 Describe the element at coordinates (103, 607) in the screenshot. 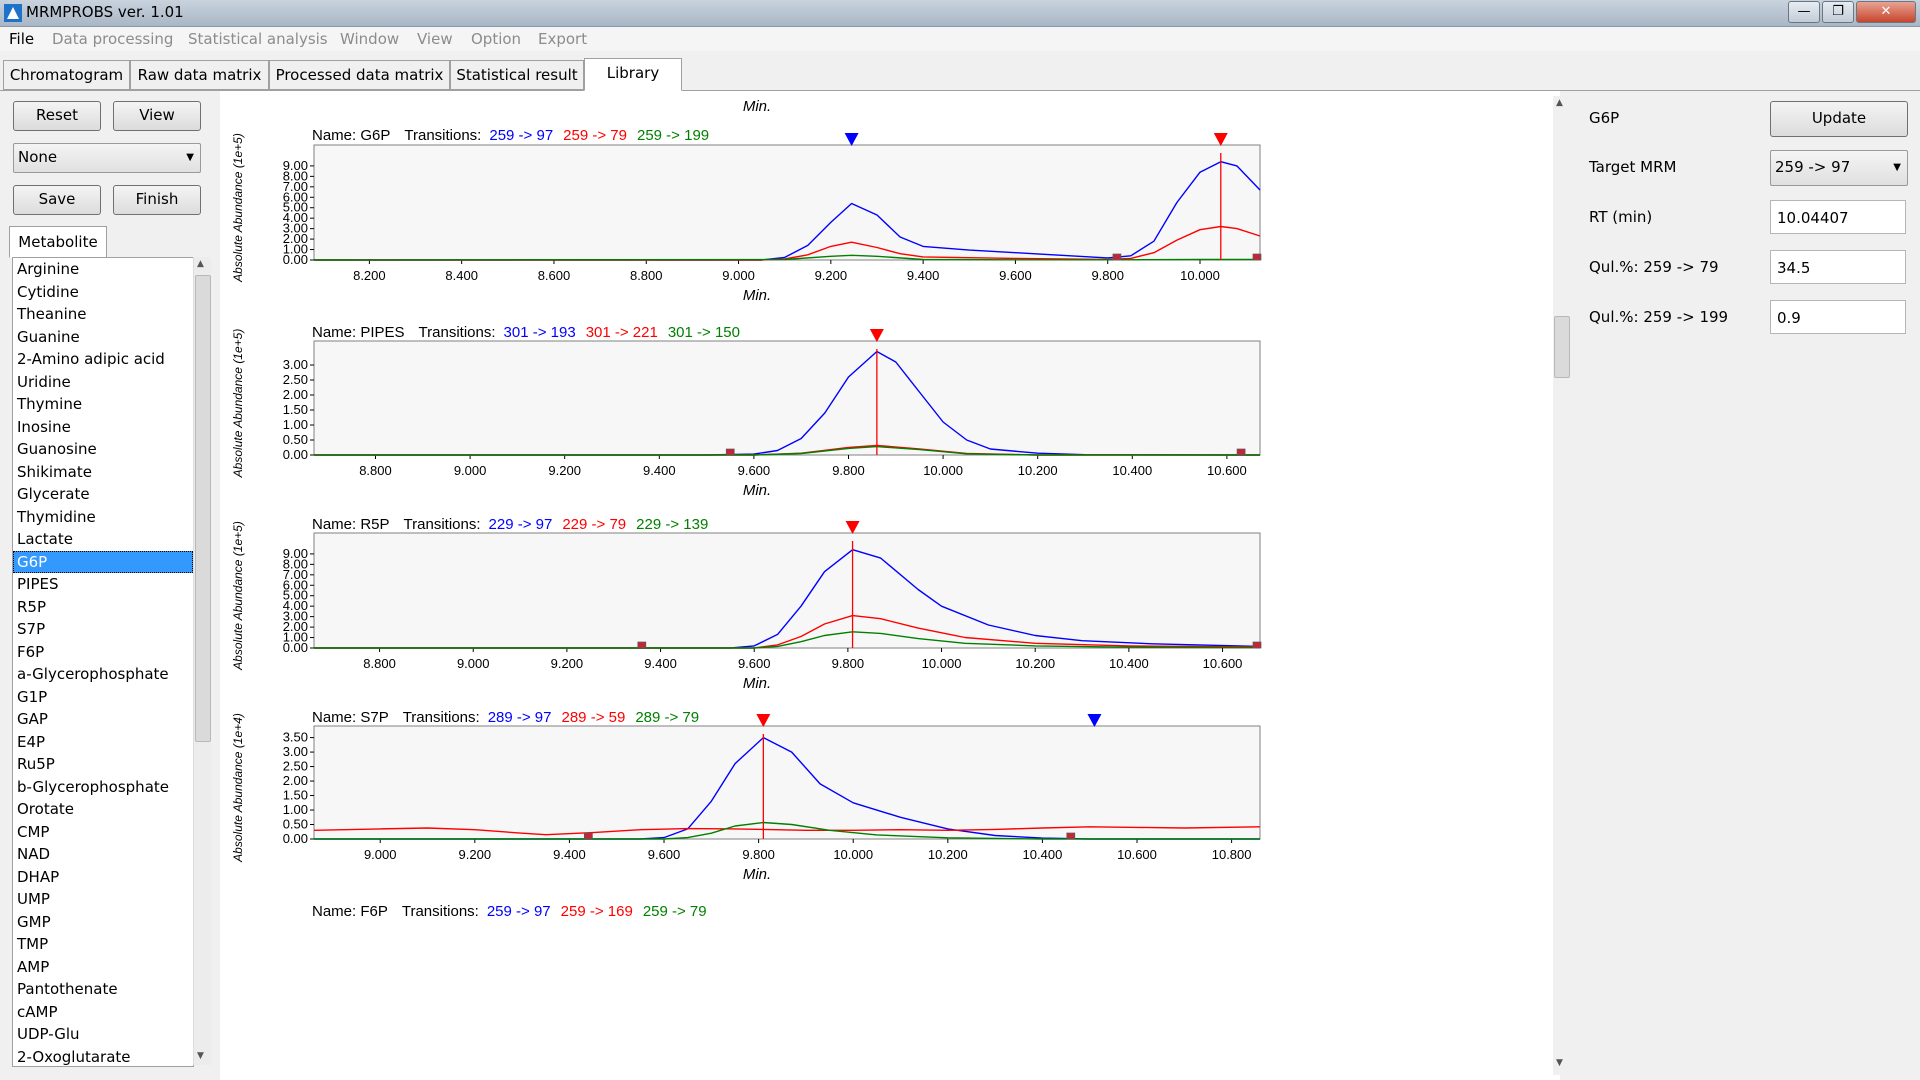

I see `list-item: R5P` at that location.